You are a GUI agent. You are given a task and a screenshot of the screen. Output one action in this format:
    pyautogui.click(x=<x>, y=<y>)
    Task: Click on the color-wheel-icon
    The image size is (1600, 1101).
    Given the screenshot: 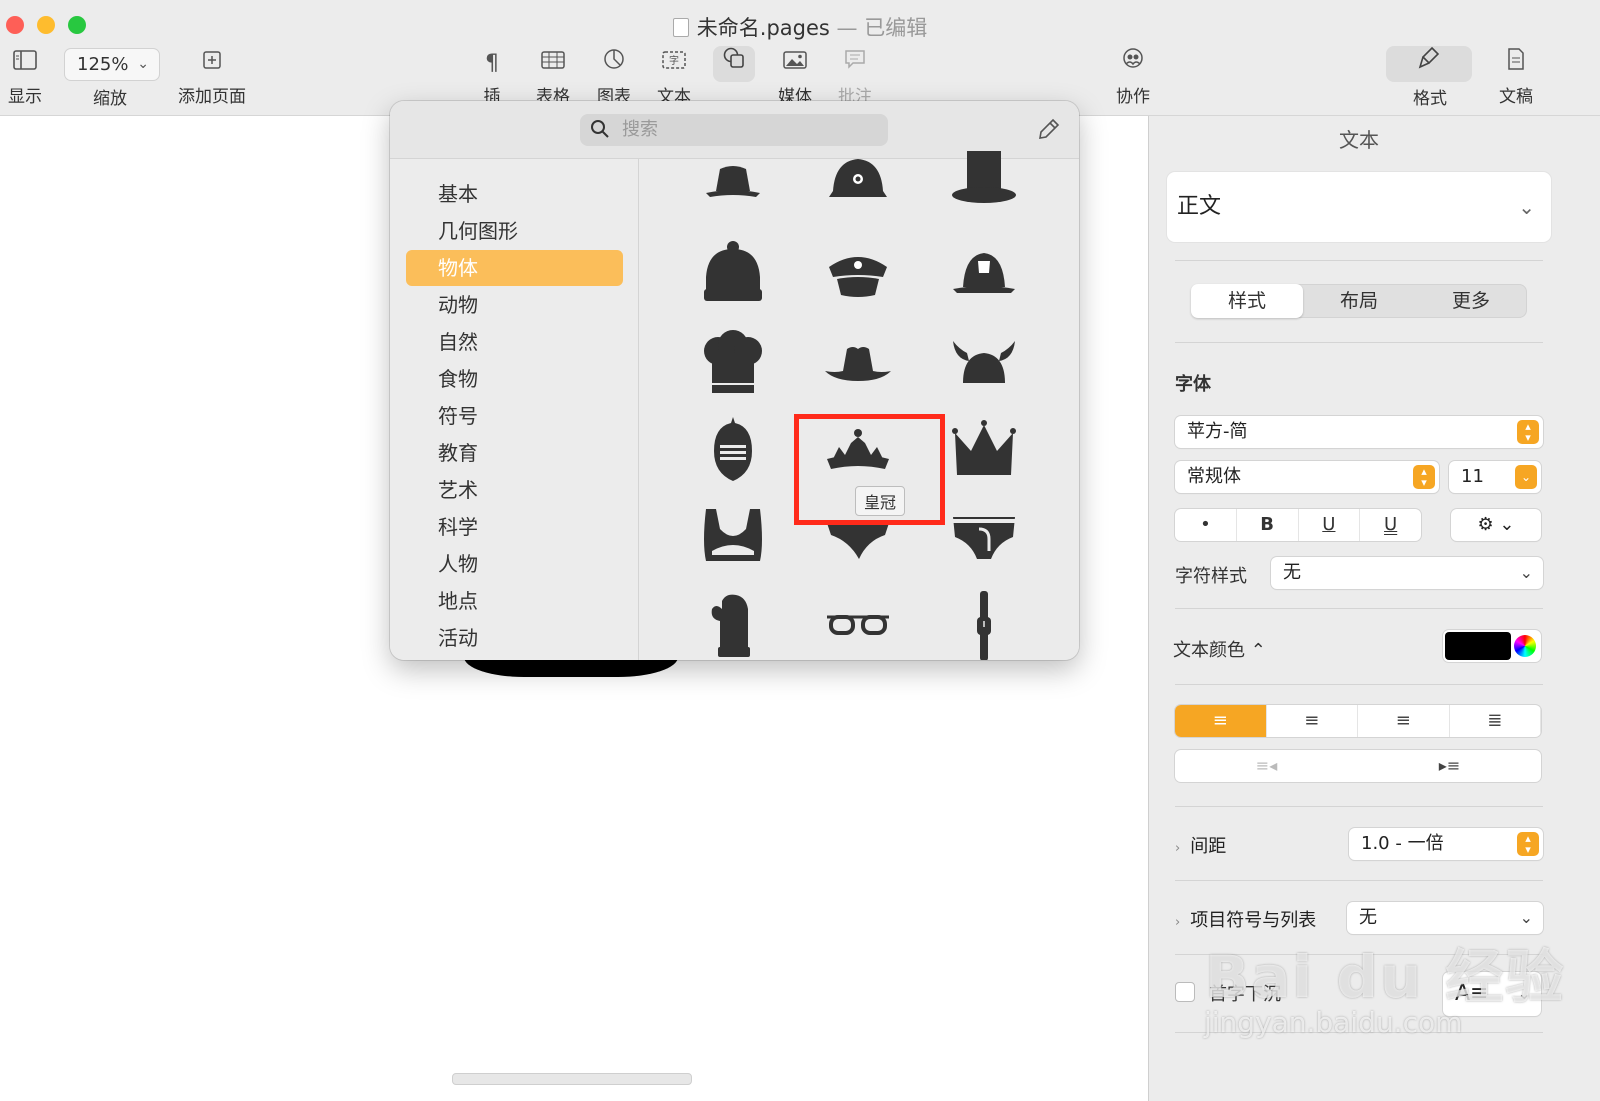 What is the action you would take?
    pyautogui.click(x=1525, y=646)
    